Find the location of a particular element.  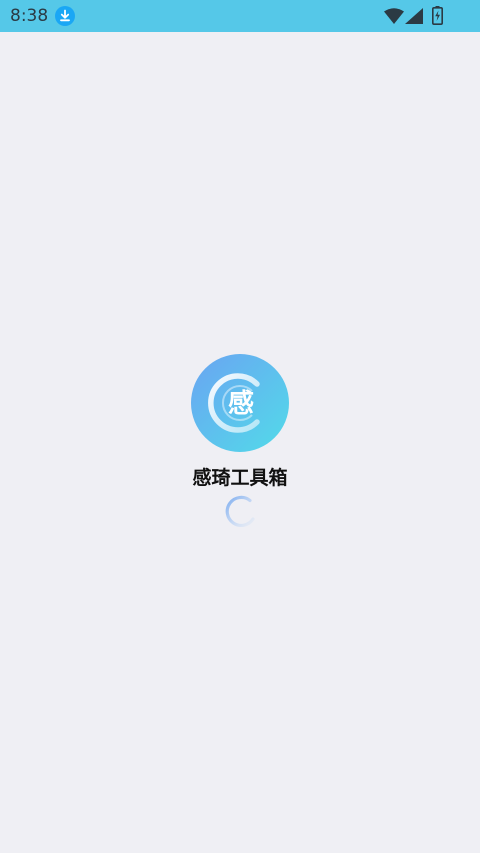

battery-charging-icon is located at coordinates (437, 15).